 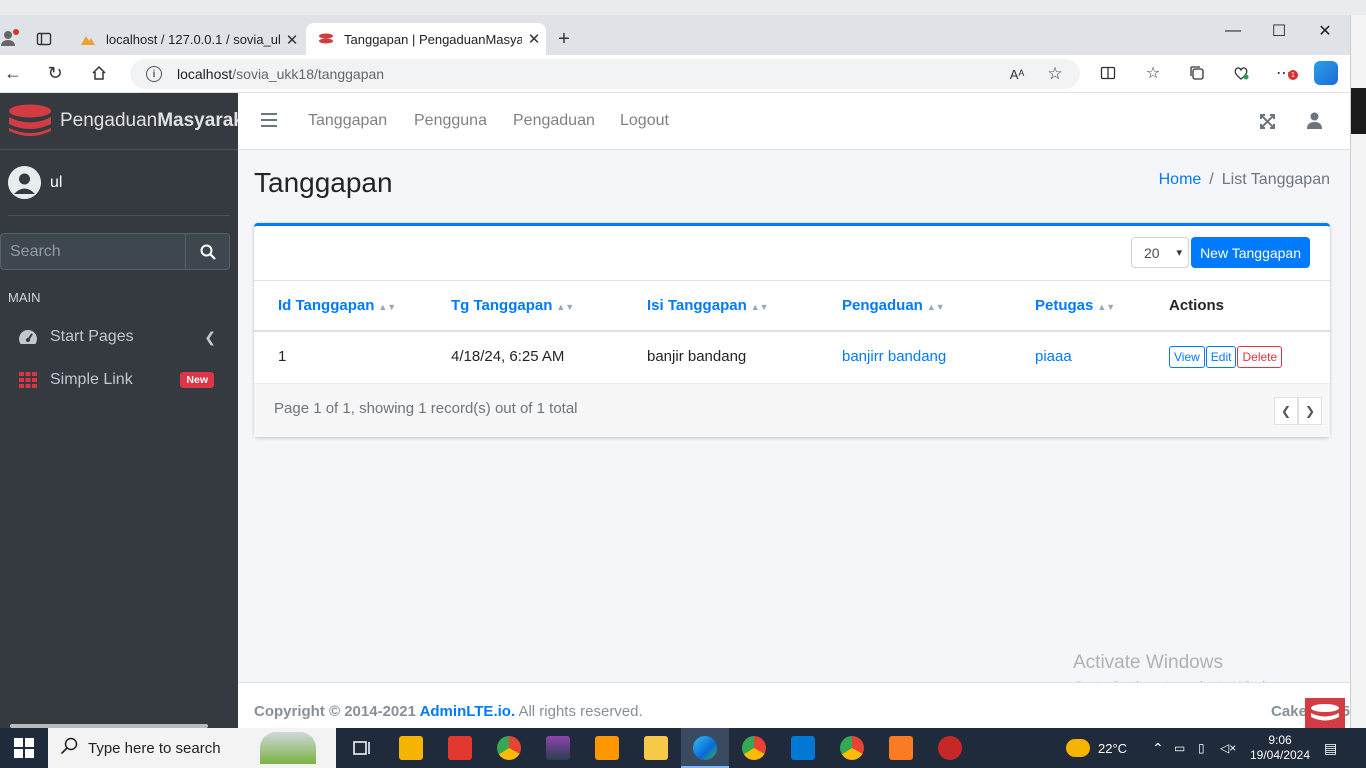 I want to click on favorite-star-icon: ☆, so click(x=1055, y=74).